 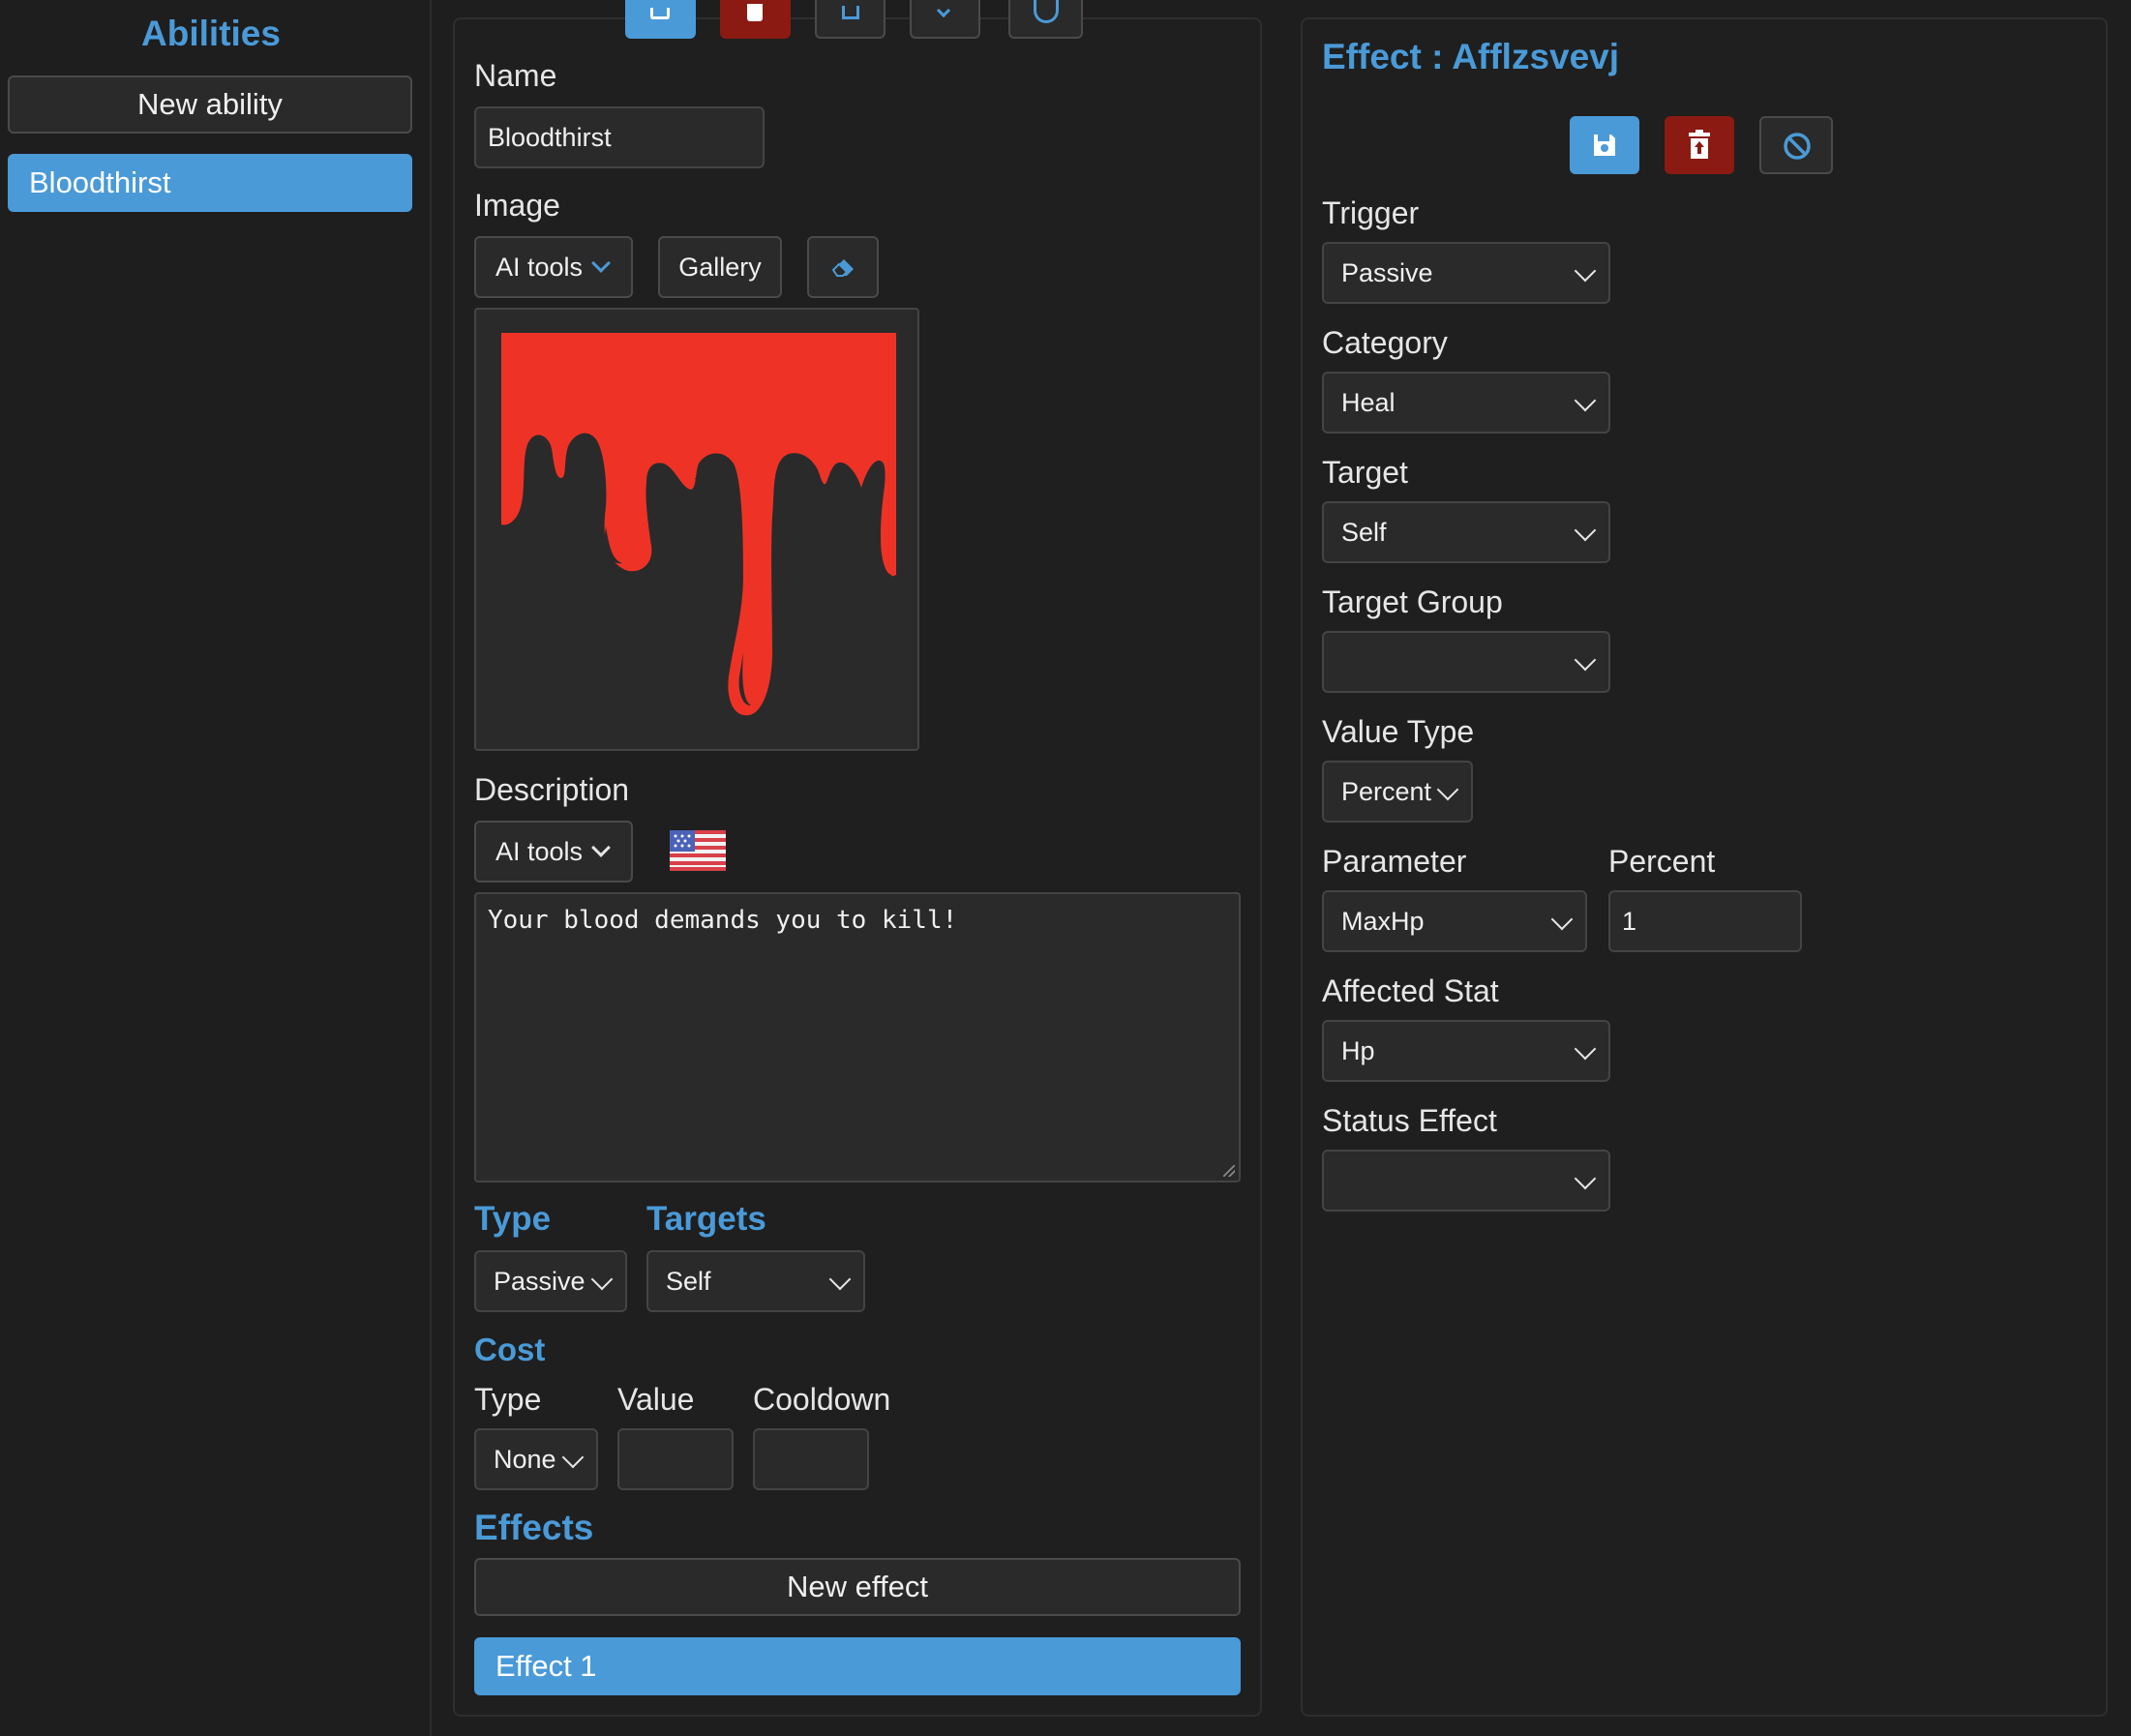 I want to click on new-ability-button: New ability, so click(x=210, y=104).